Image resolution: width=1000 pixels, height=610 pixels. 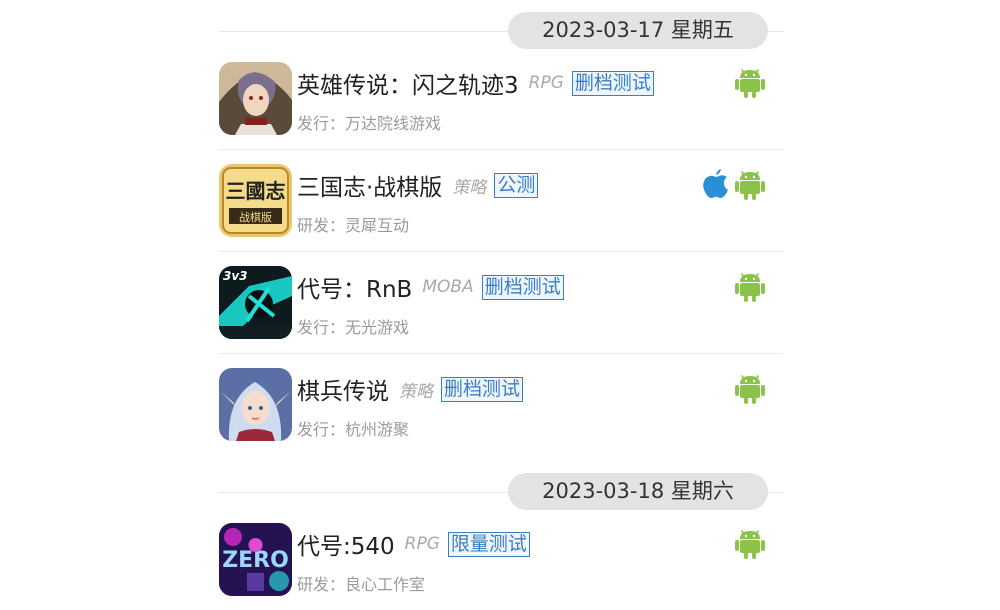 I want to click on date-divider: 2023-03-17 星期五, so click(x=501, y=24).